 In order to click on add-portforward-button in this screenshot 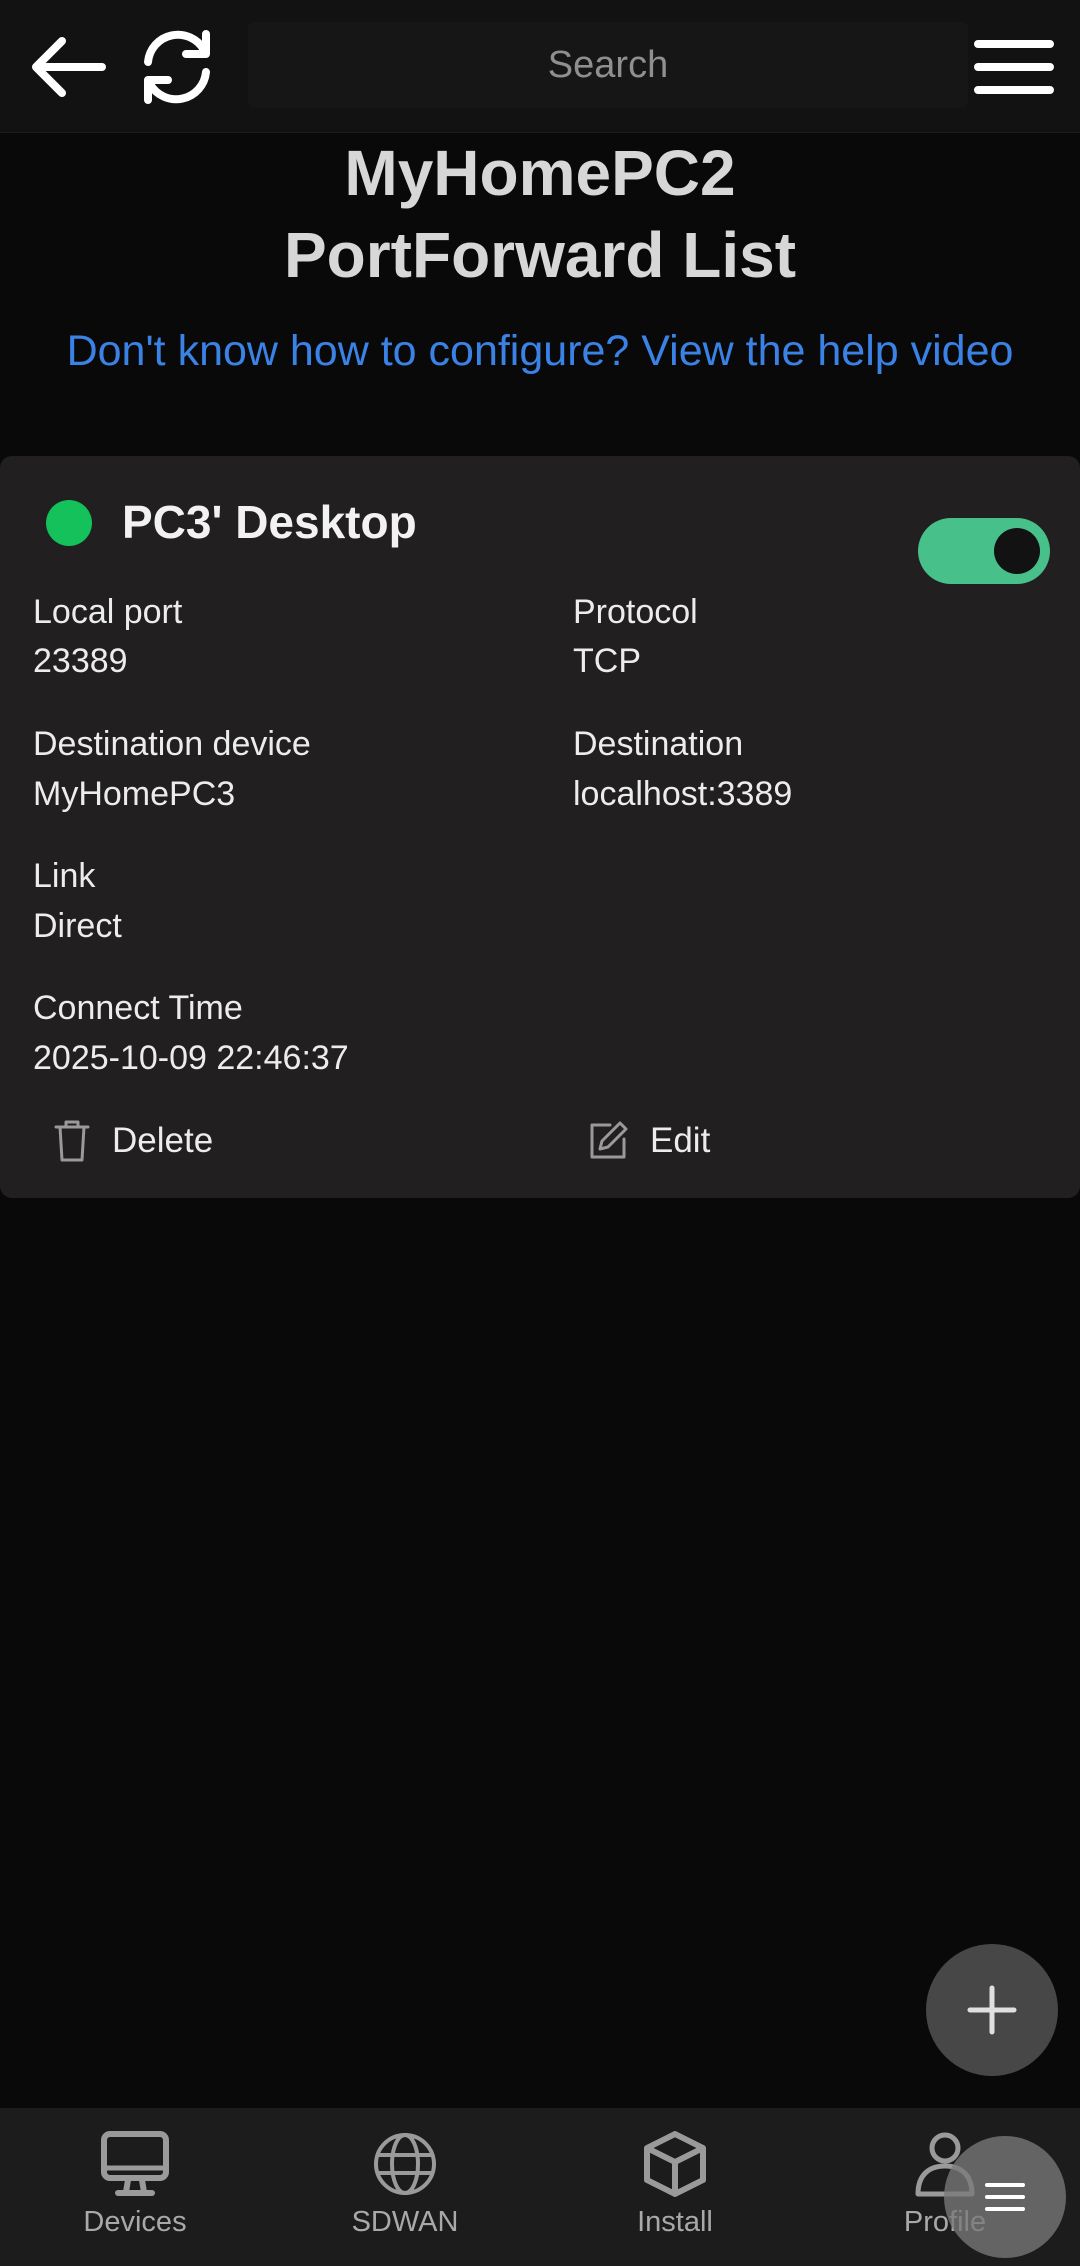, I will do `click(992, 2010)`.